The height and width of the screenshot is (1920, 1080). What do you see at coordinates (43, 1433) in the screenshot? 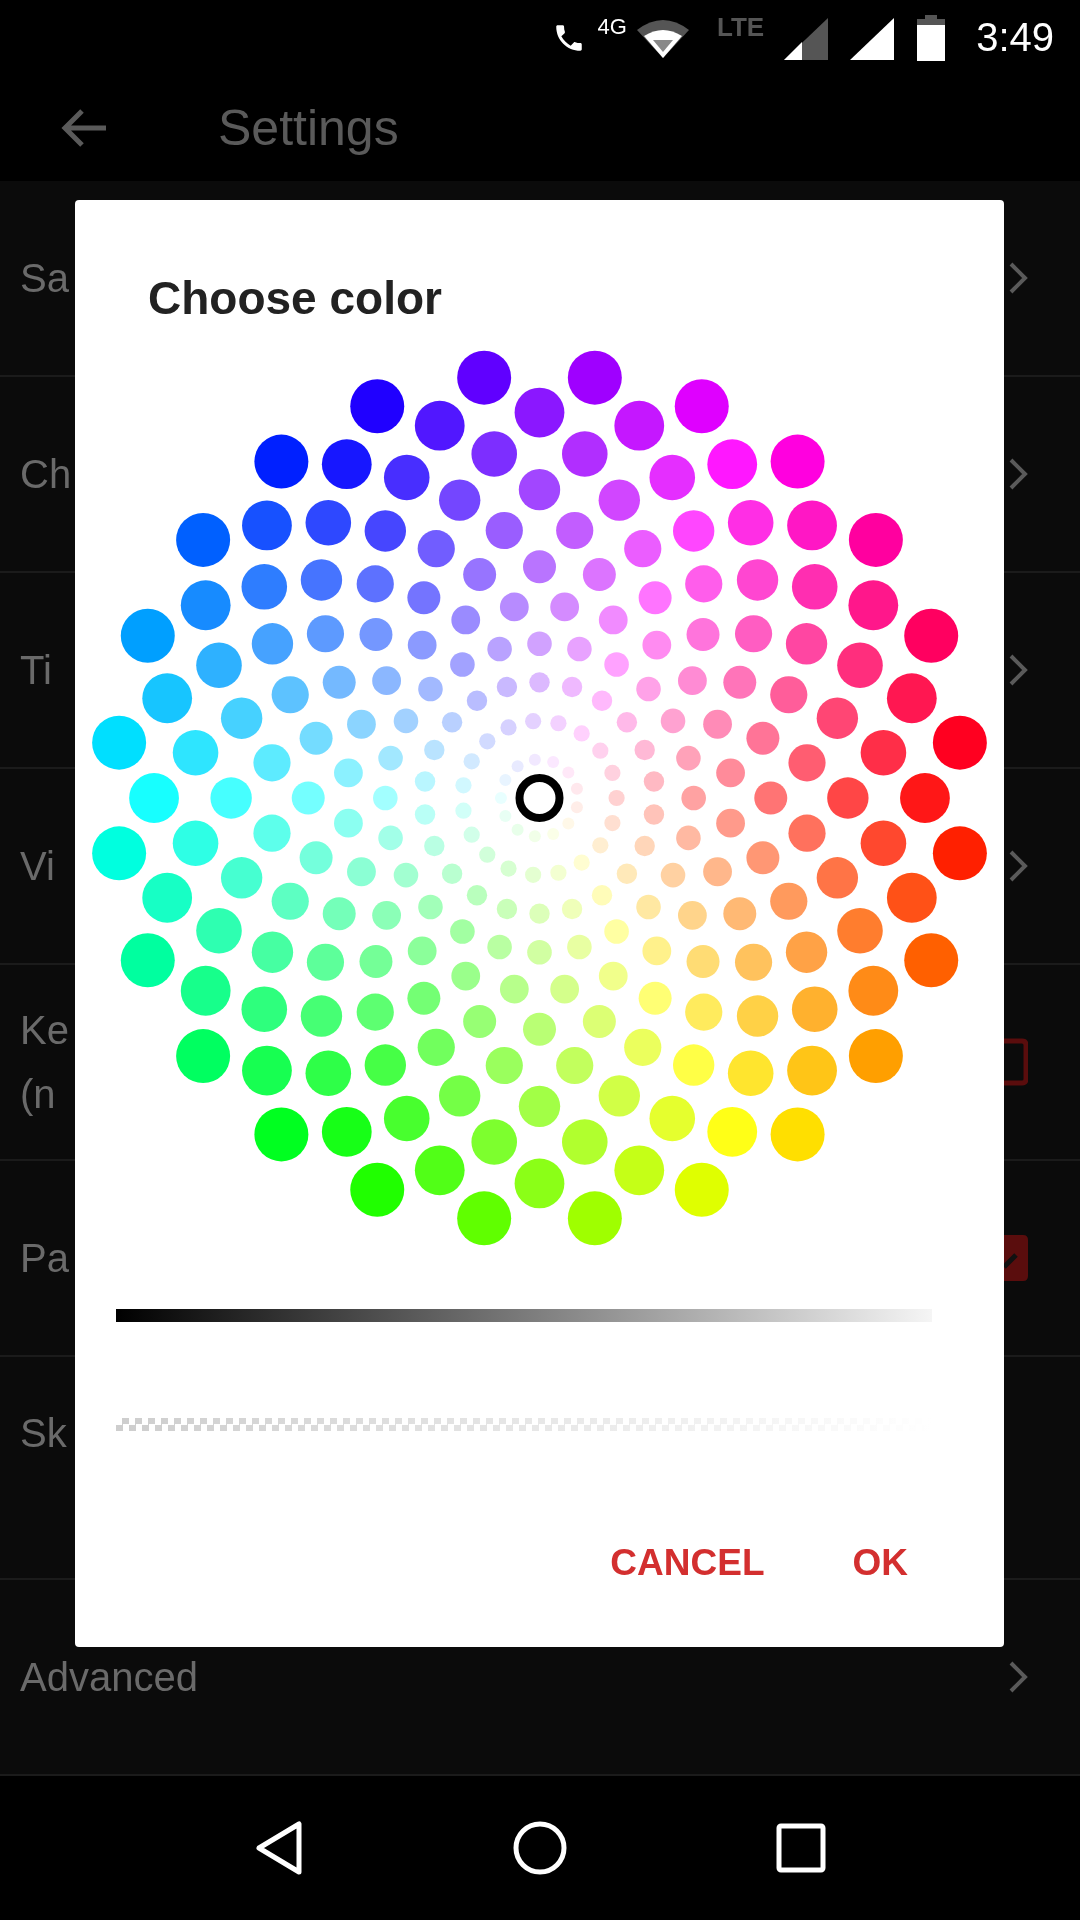
I see `setting-label: Sk` at bounding box center [43, 1433].